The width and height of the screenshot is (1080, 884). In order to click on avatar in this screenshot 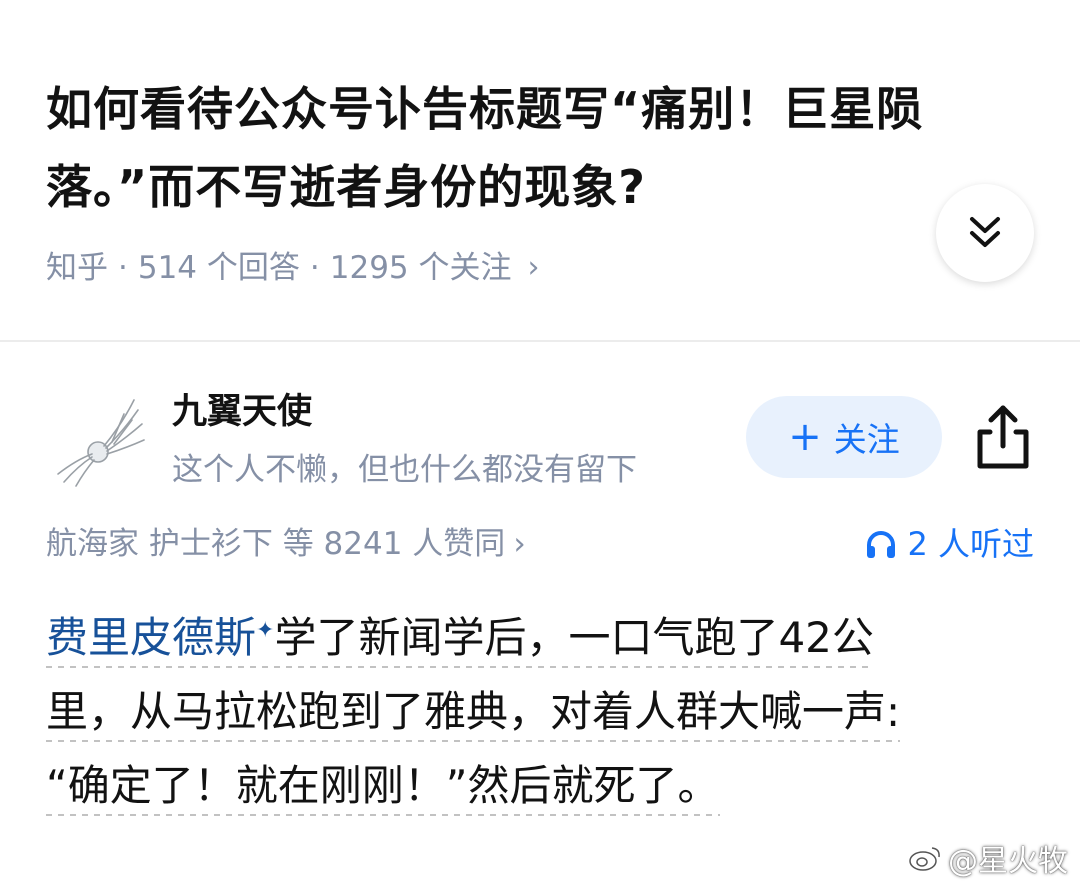, I will do `click(100, 442)`.